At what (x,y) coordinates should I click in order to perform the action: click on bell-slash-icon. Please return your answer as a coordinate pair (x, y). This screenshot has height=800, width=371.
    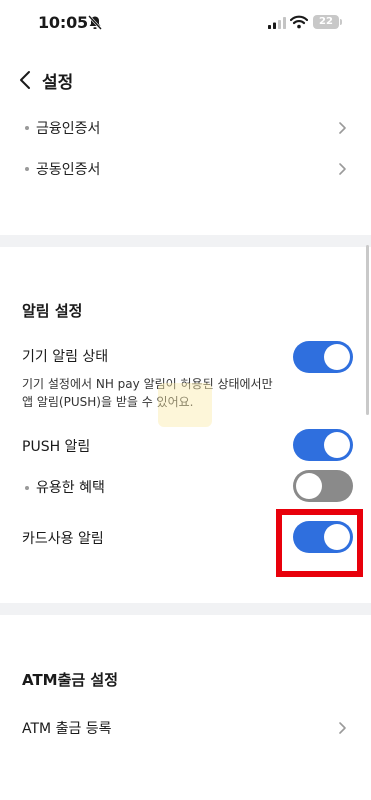
    Looking at the image, I should click on (95, 22).